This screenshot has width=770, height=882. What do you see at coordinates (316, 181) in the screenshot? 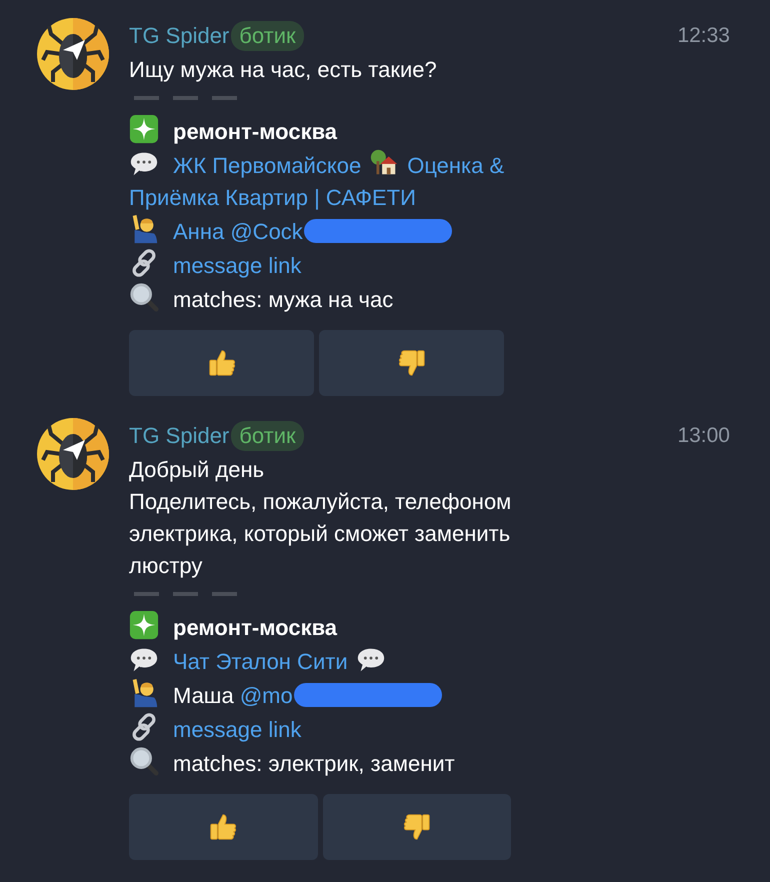
I see `chat-link: ЖК Первомайское Оценка & Приёмка Квартир | САФЕТИ` at bounding box center [316, 181].